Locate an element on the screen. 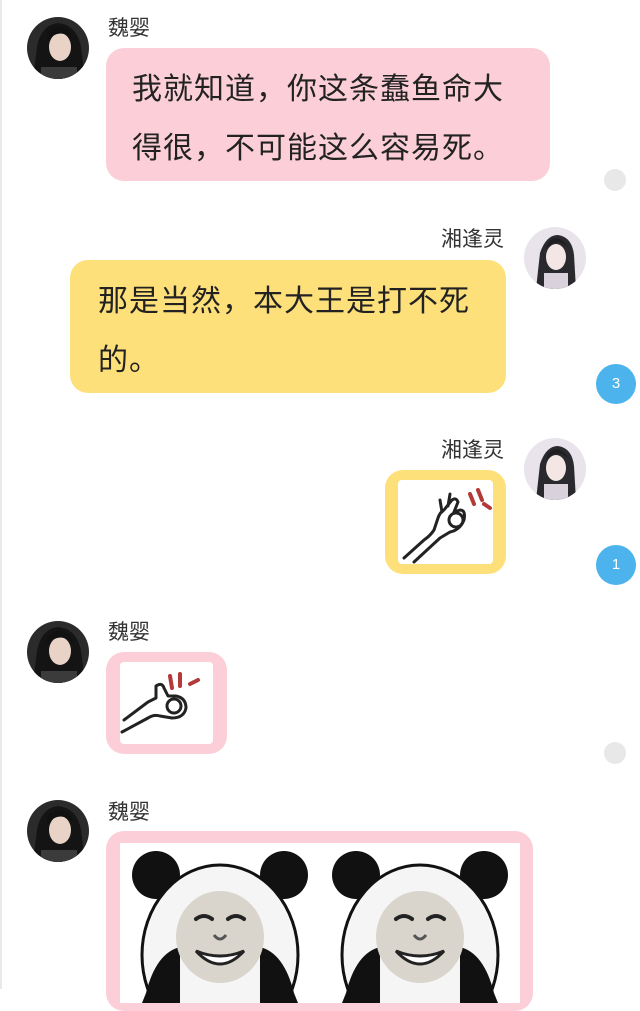 This screenshot has width=640, height=1011. message-text-line: 那是当然，本大王是打不死 is located at coordinates (284, 301).